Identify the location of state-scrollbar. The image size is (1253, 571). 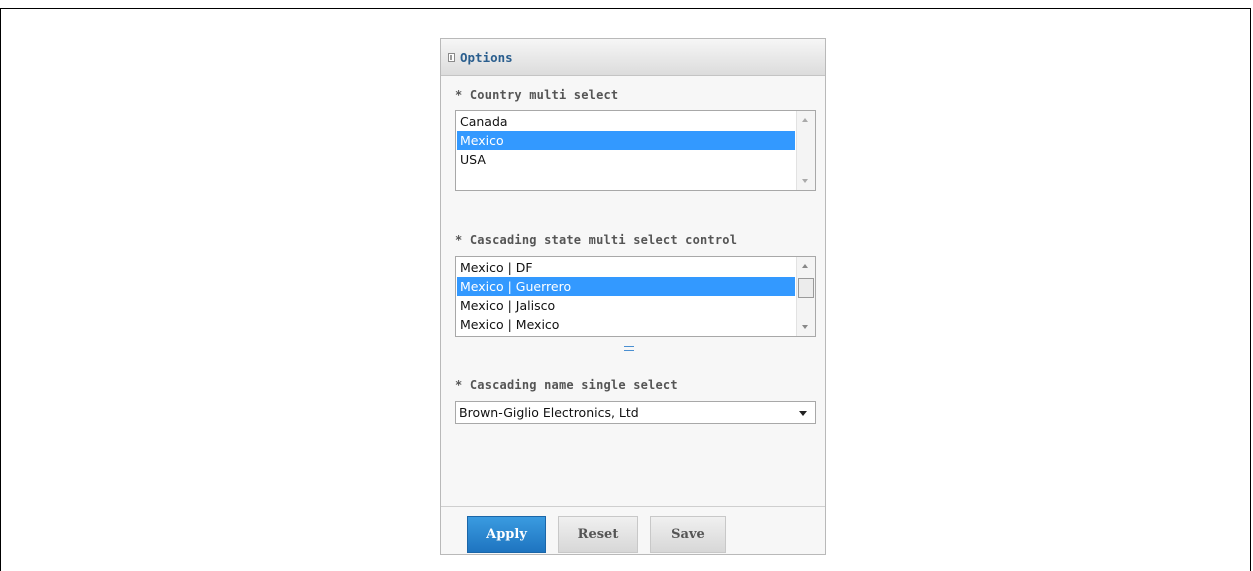
(805, 296).